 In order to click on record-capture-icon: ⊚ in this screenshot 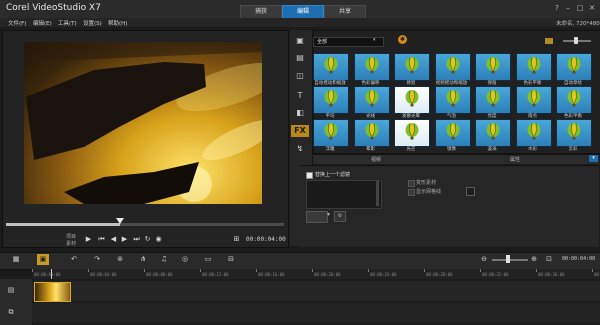, I will do `click(120, 259)`.